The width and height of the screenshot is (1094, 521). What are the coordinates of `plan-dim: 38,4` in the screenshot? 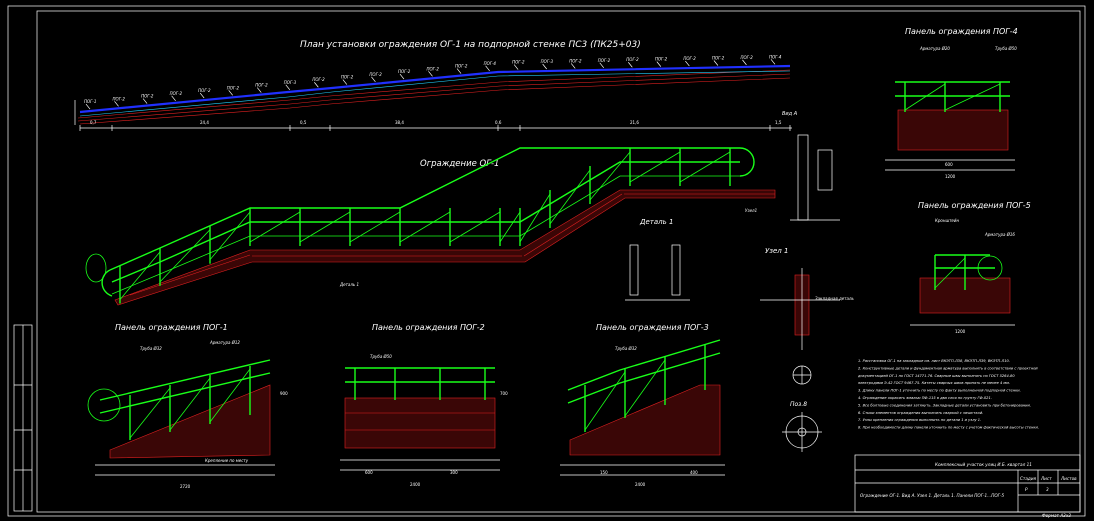 It's located at (399, 122).